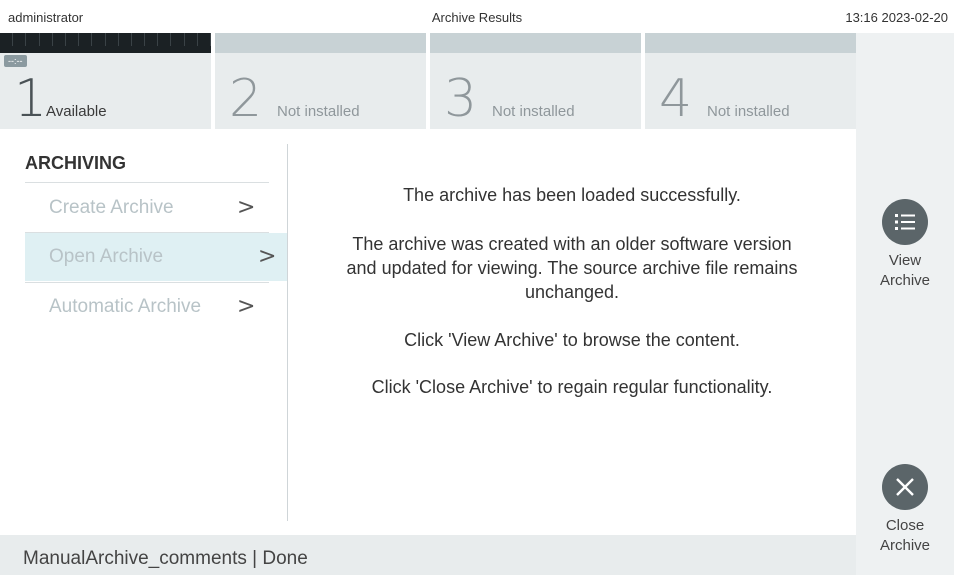  What do you see at coordinates (105, 43) in the screenshot?
I see `module-progress-ticks` at bounding box center [105, 43].